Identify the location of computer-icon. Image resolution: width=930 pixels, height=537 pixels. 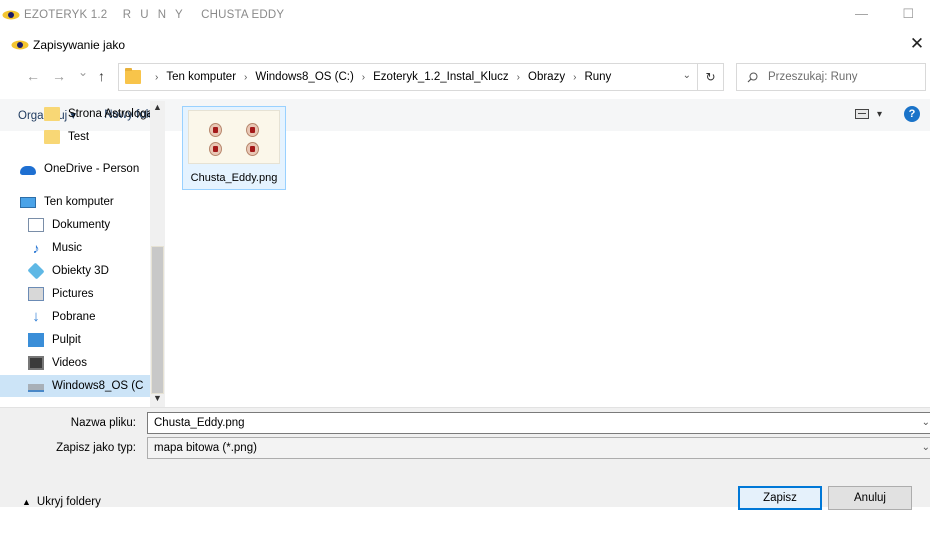
(28, 202).